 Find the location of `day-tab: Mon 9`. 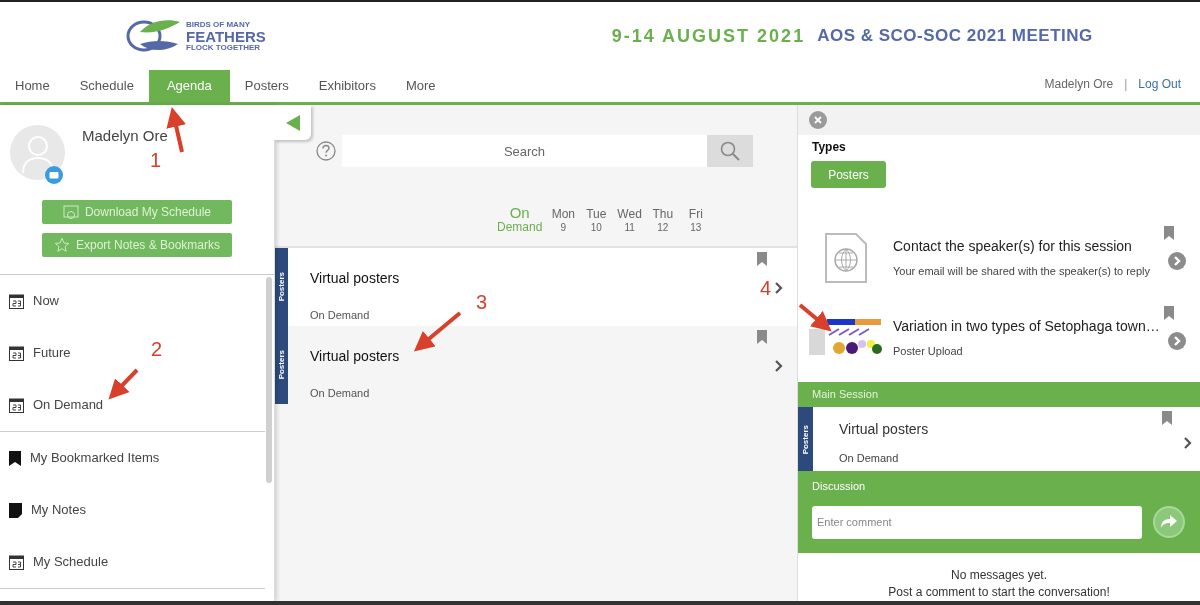

day-tab: Mon 9 is located at coordinates (563, 221).